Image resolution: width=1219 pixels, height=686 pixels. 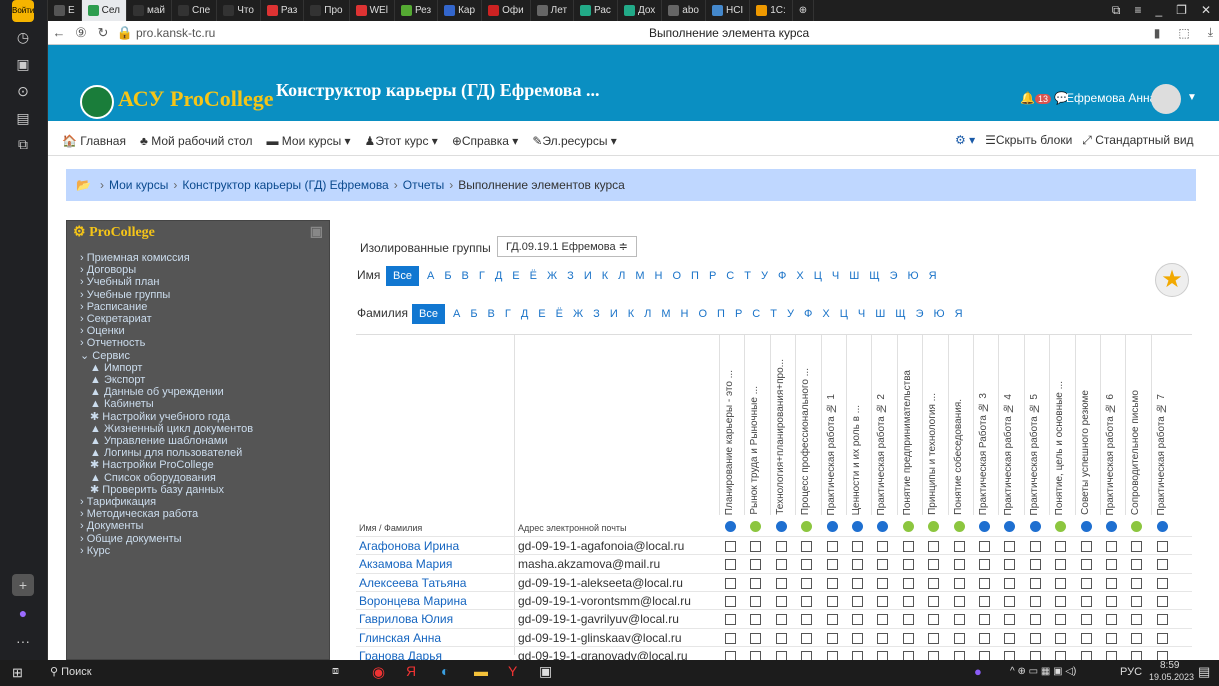 I want to click on alice-icon: ●, so click(x=23, y=613).